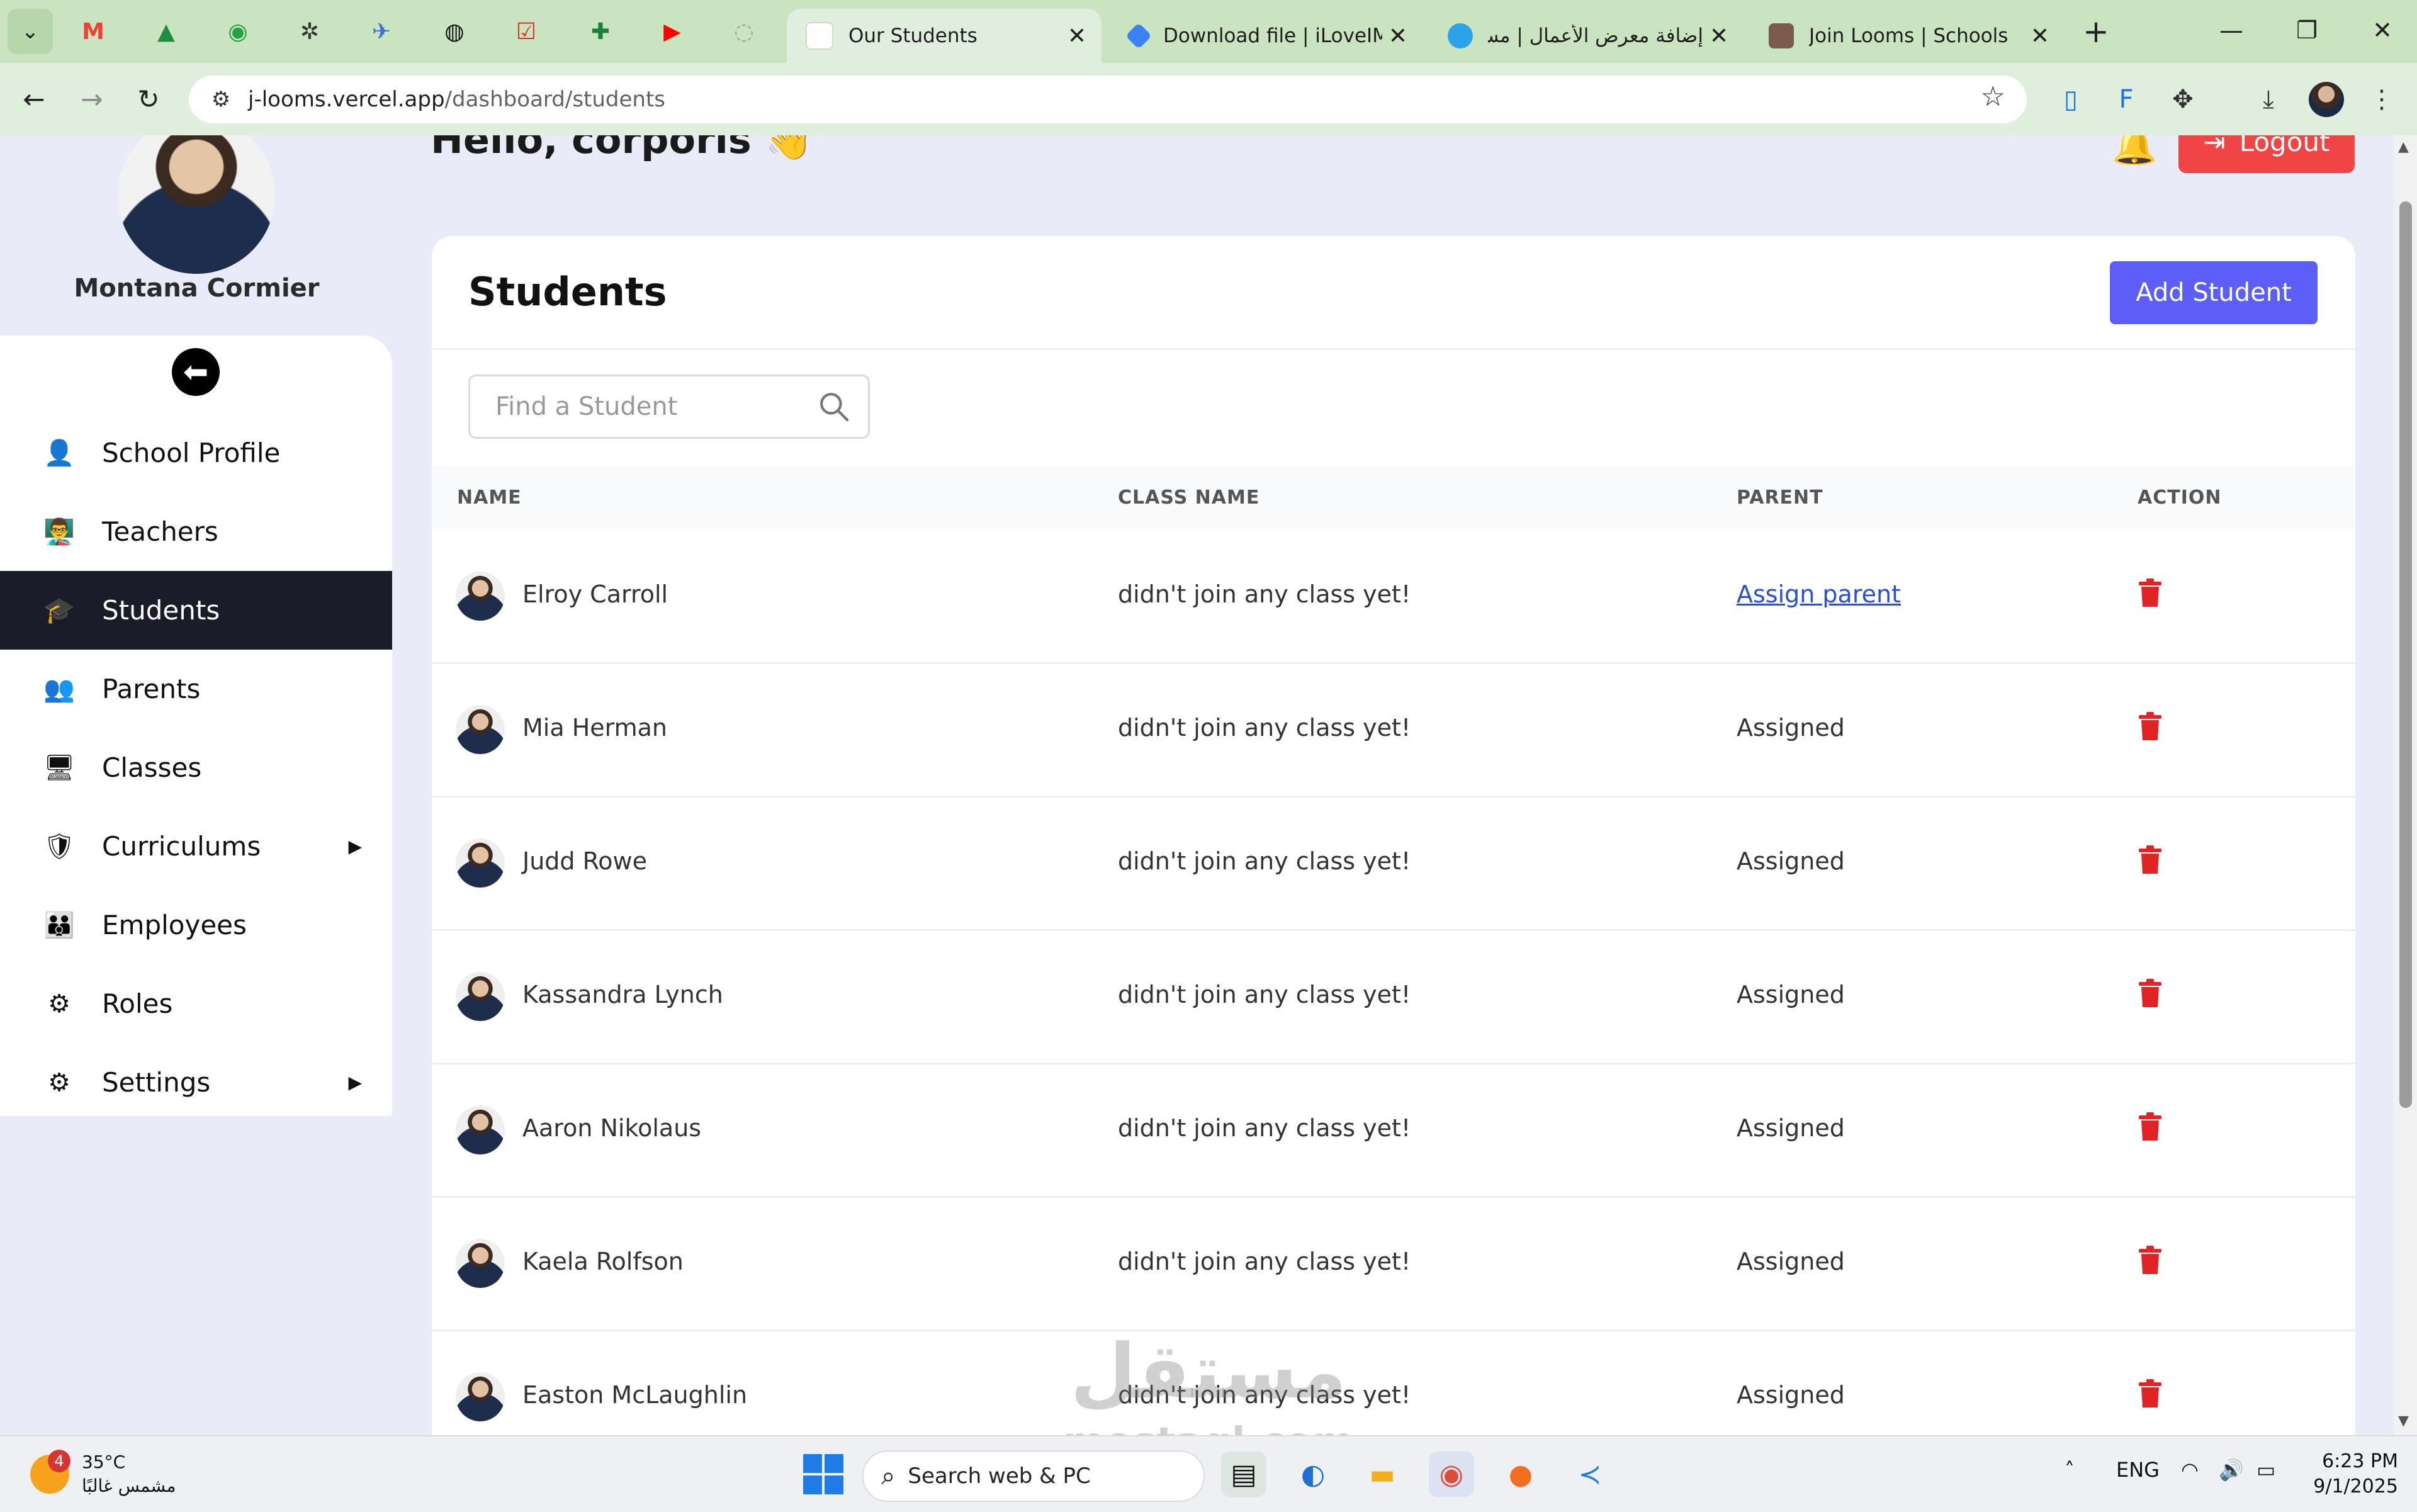 The height and width of the screenshot is (1512, 2417). What do you see at coordinates (148, 99) in the screenshot?
I see `reload-icon: ↻` at bounding box center [148, 99].